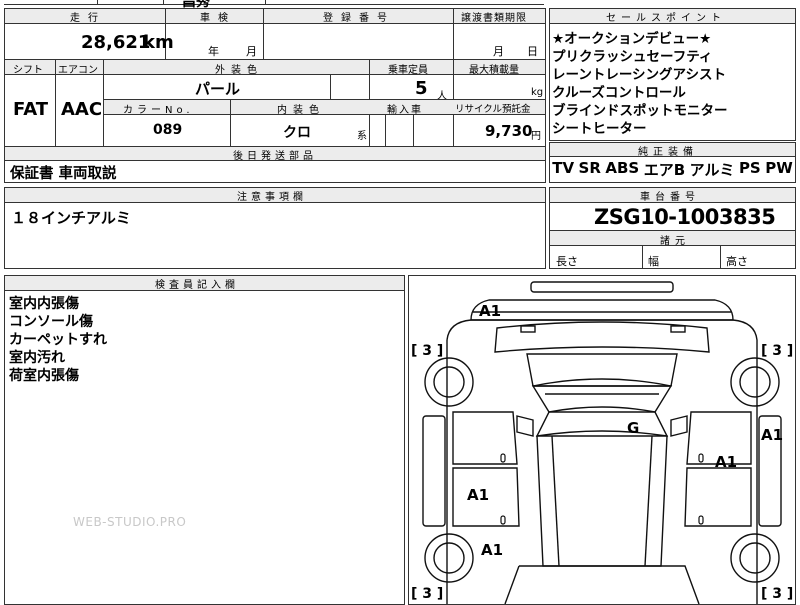 This screenshot has width=800, height=605. What do you see at coordinates (63, 174) in the screenshot?
I see `later-parts-value: 保証書 車両取説` at bounding box center [63, 174].